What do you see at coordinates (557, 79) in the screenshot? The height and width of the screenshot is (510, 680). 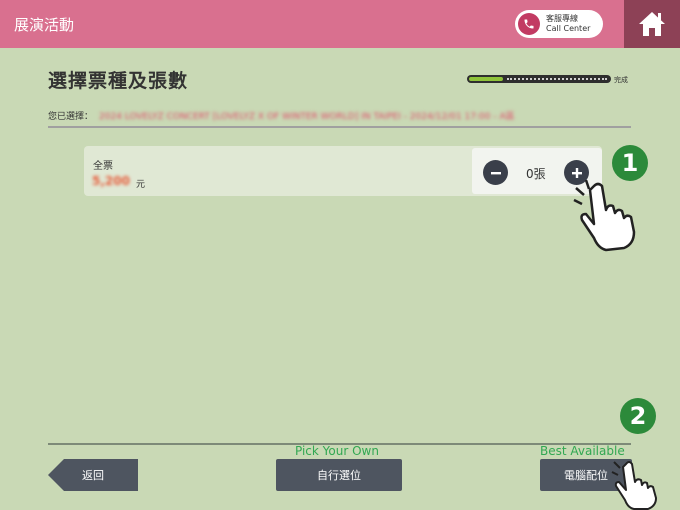 I see `progress-dots` at bounding box center [557, 79].